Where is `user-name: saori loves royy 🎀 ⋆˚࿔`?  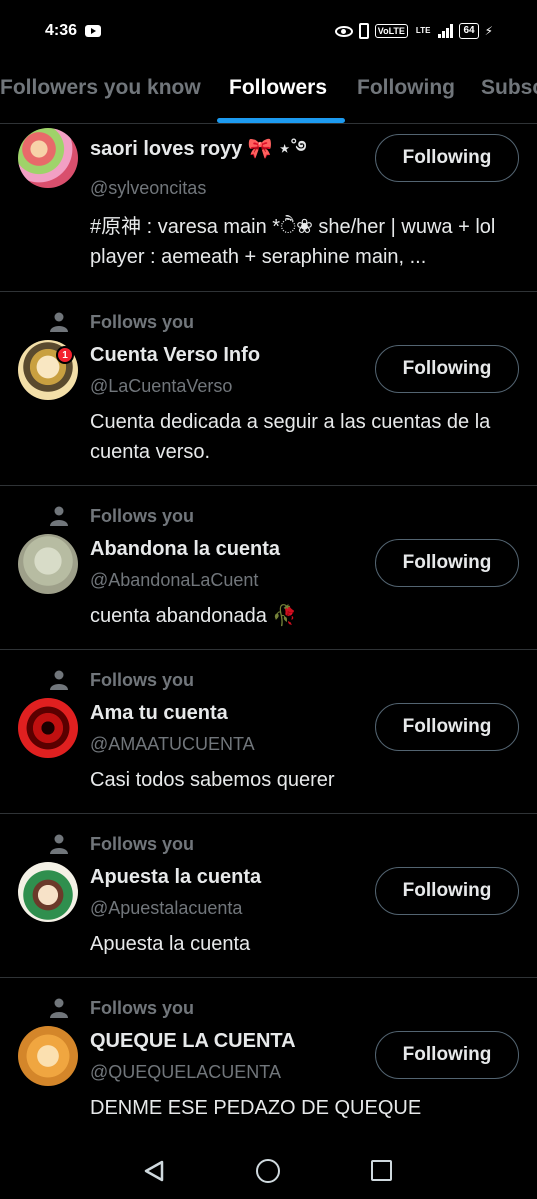 user-name: saori loves royy 🎀 ⋆˚࿔ is located at coordinates (198, 154).